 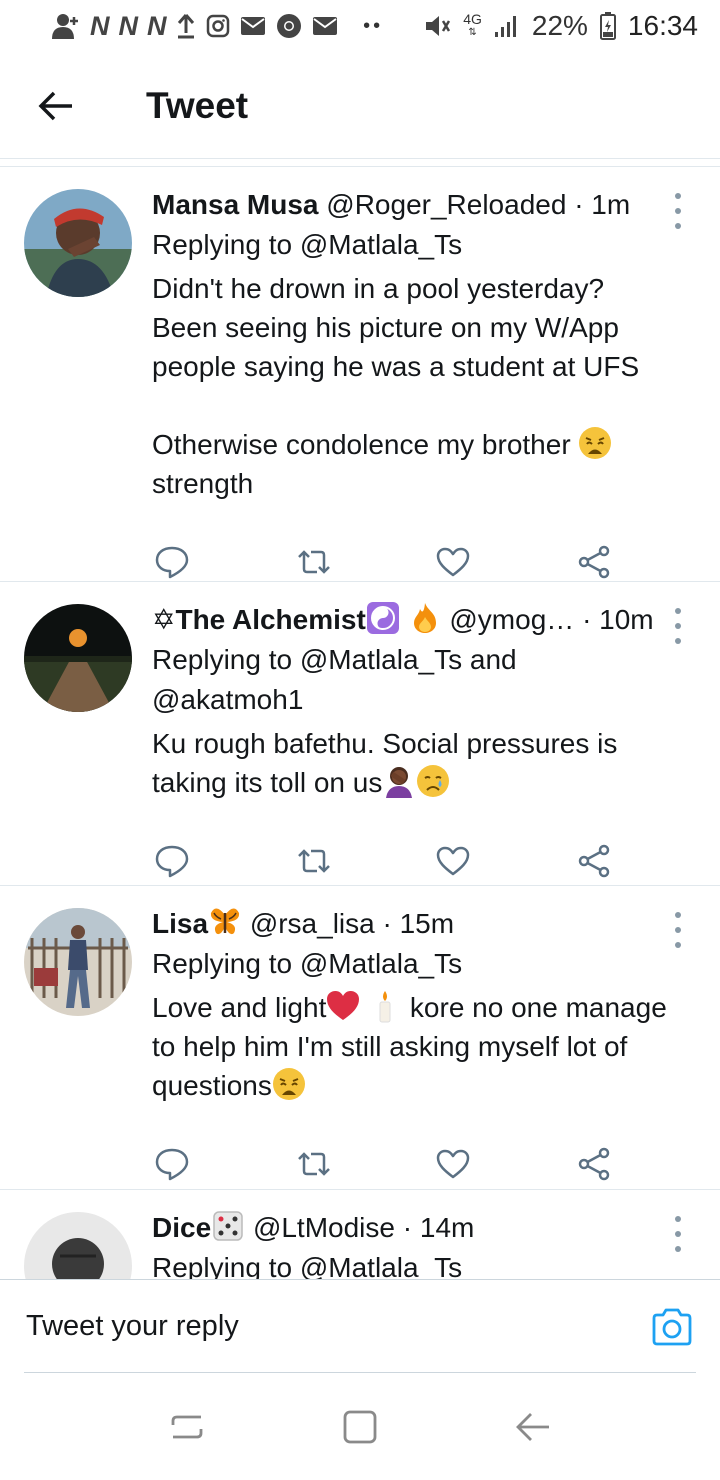 What do you see at coordinates (181, 1227) in the screenshot?
I see `author-name: Dice` at bounding box center [181, 1227].